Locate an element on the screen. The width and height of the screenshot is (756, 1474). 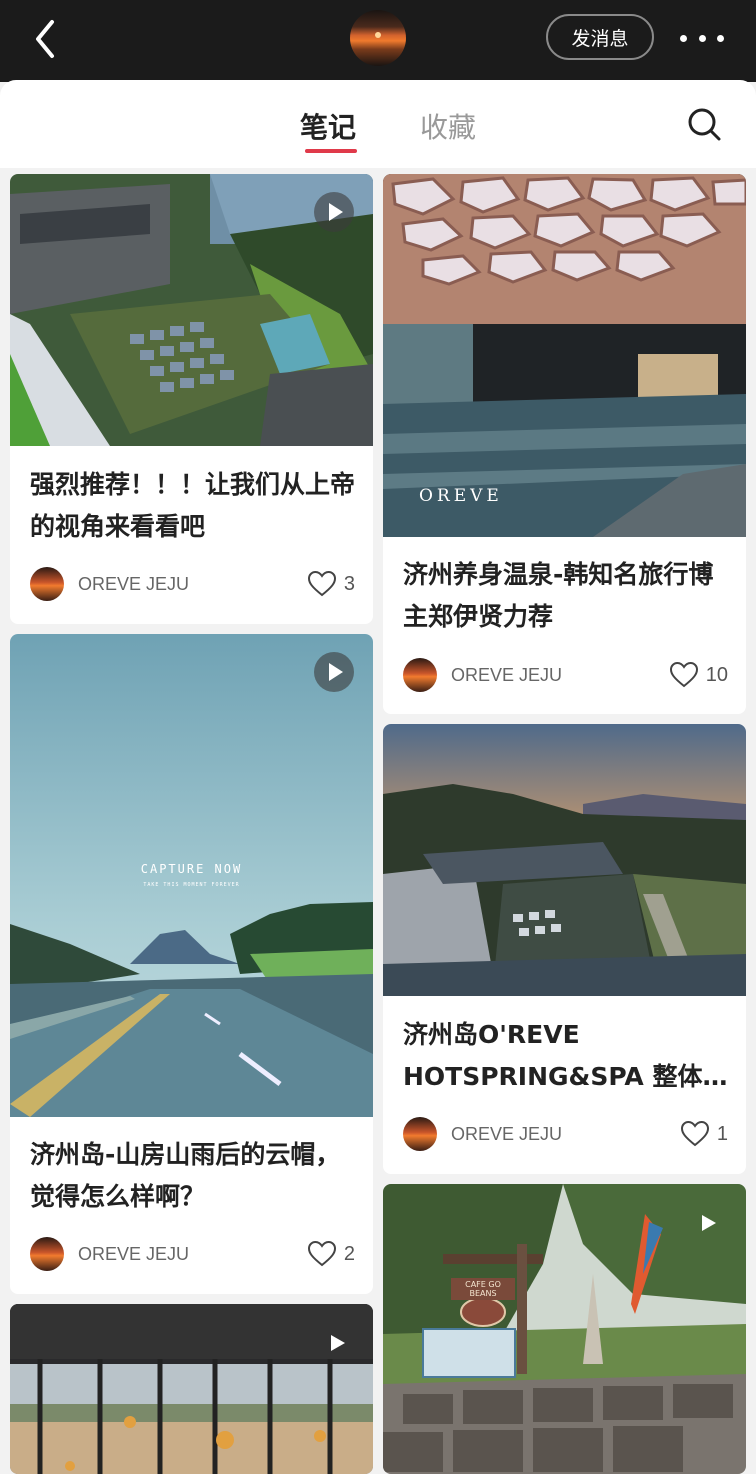
tabs-header: 笔记 收藏 is located at coordinates (378, 124).